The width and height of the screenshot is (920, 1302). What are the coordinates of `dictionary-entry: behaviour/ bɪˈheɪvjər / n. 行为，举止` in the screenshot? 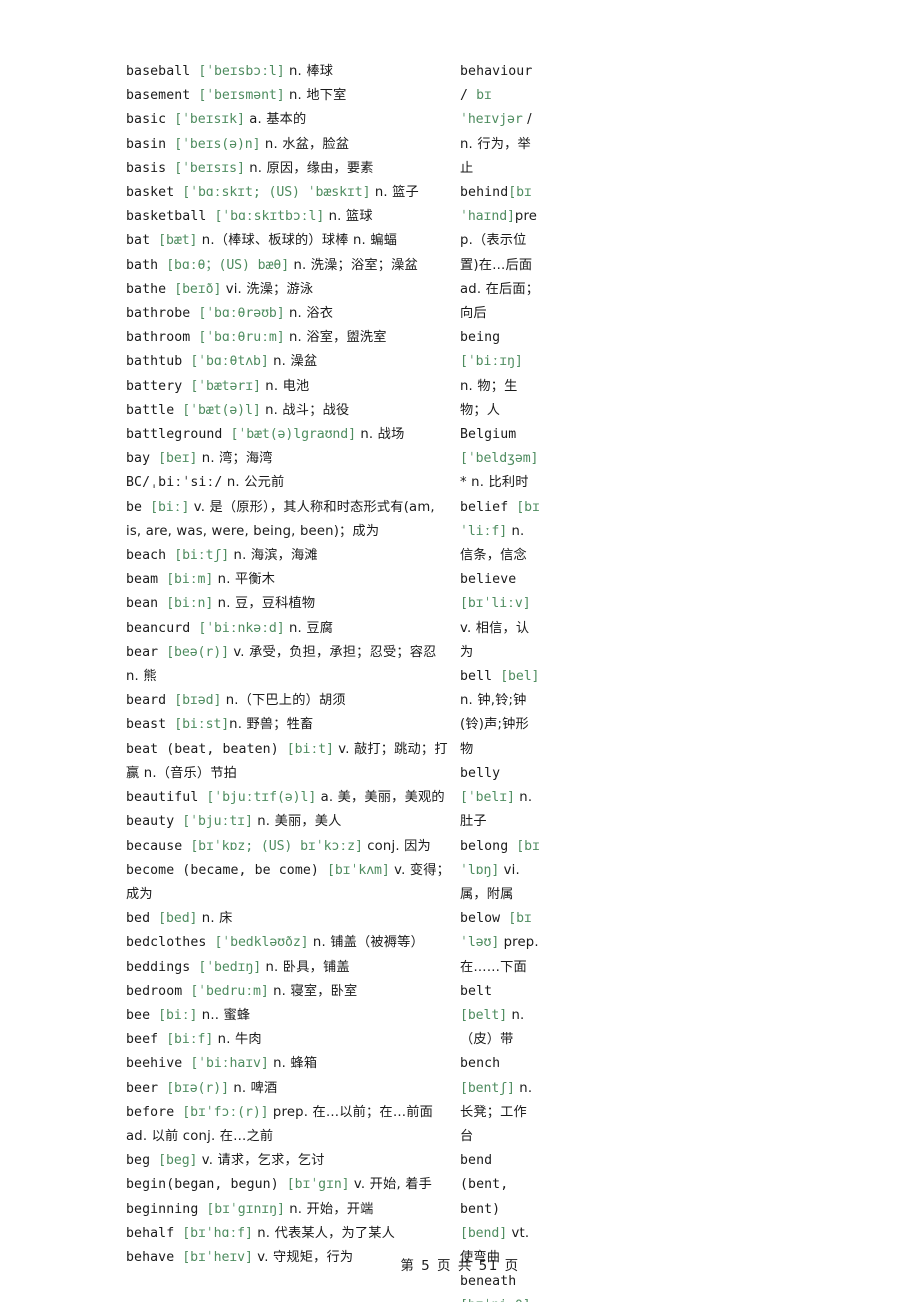 It's located at (500, 120).